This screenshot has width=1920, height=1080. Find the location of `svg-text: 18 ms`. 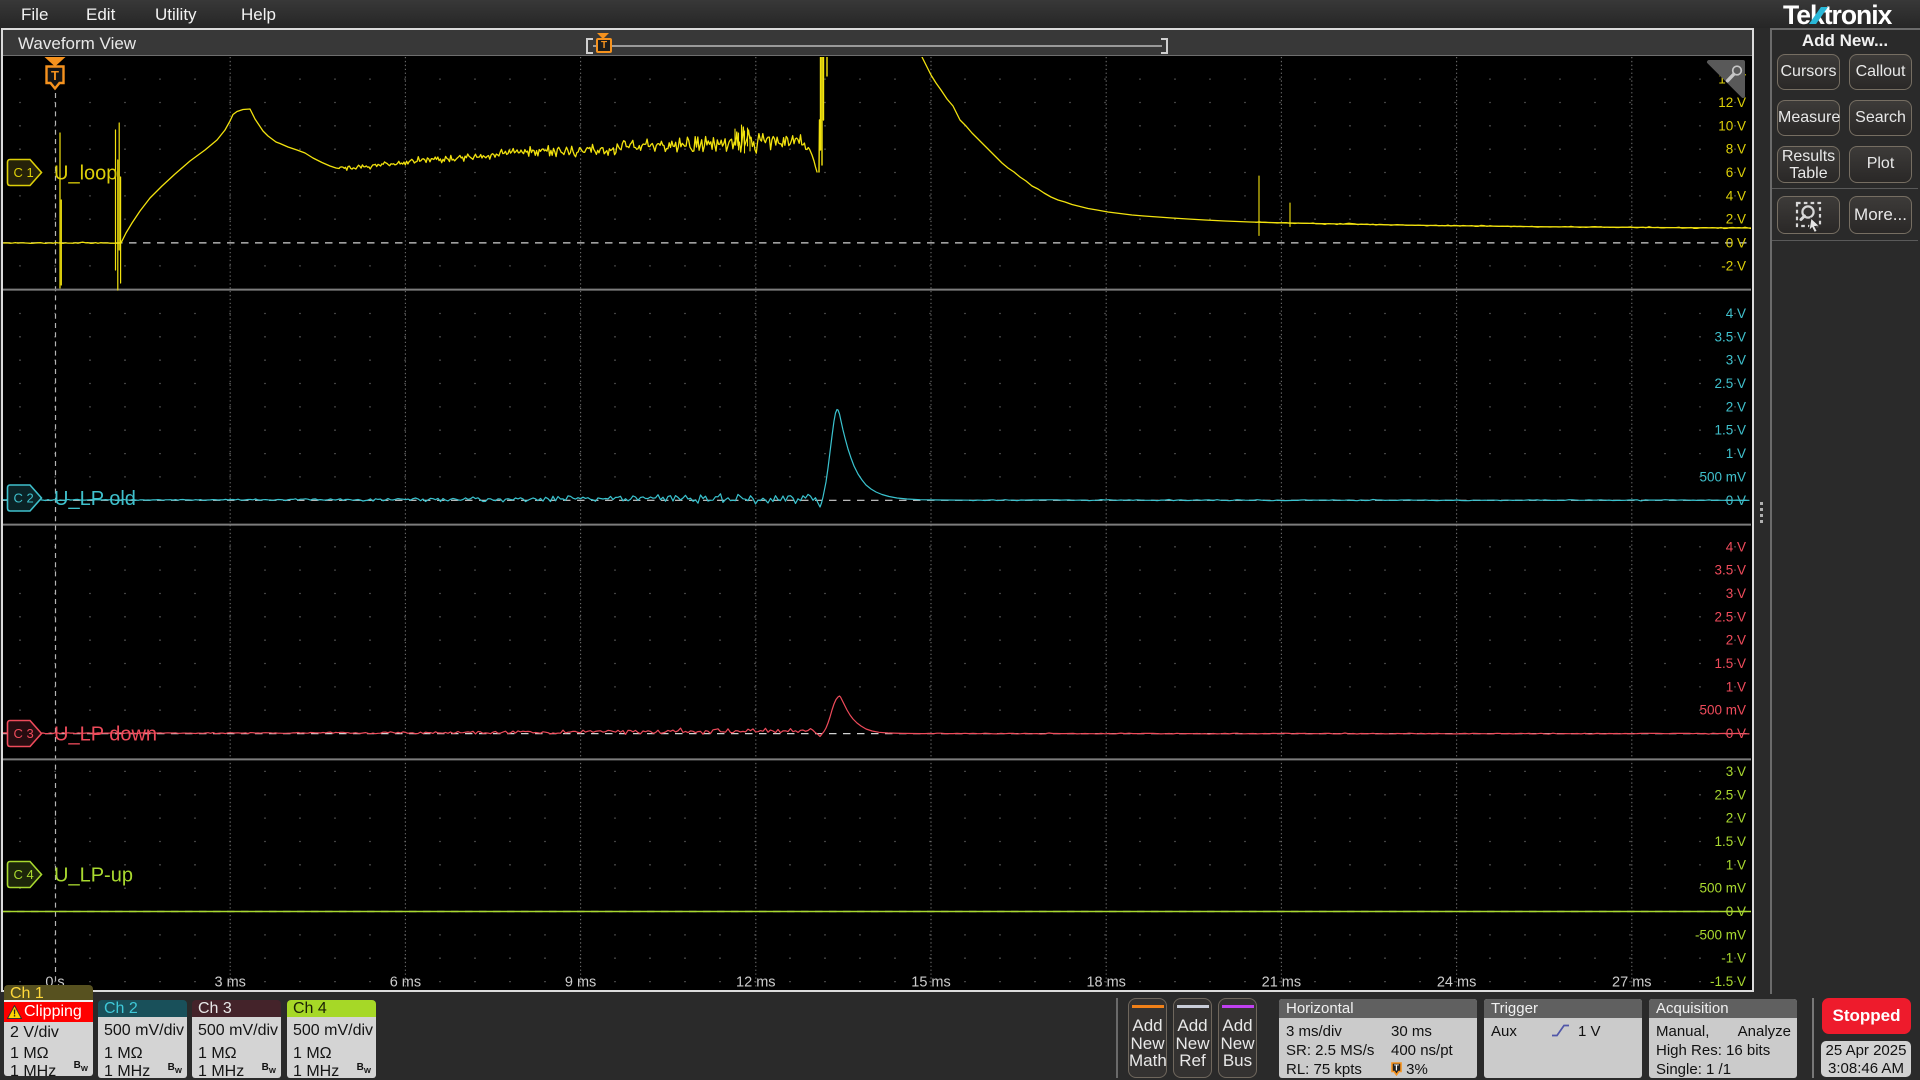

svg-text: 18 ms is located at coordinates (1106, 982).